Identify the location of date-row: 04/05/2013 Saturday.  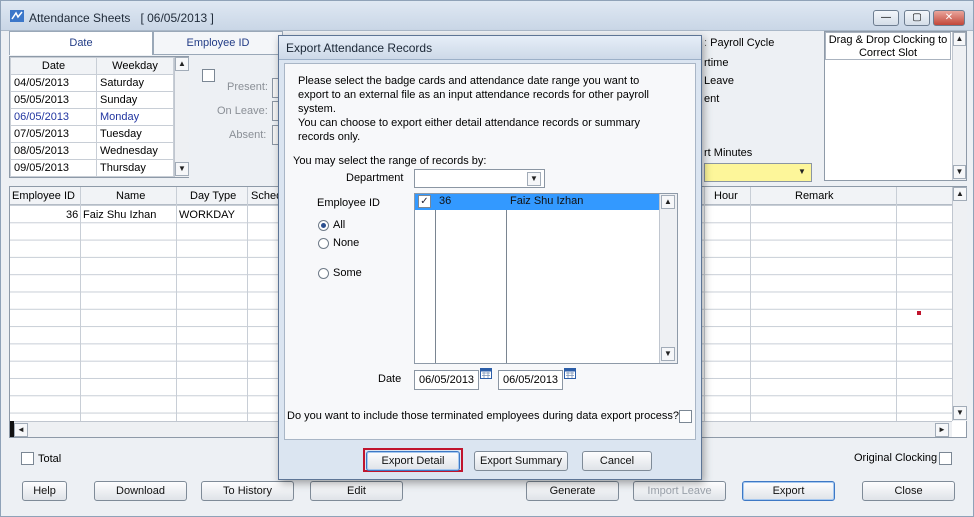
(92, 83).